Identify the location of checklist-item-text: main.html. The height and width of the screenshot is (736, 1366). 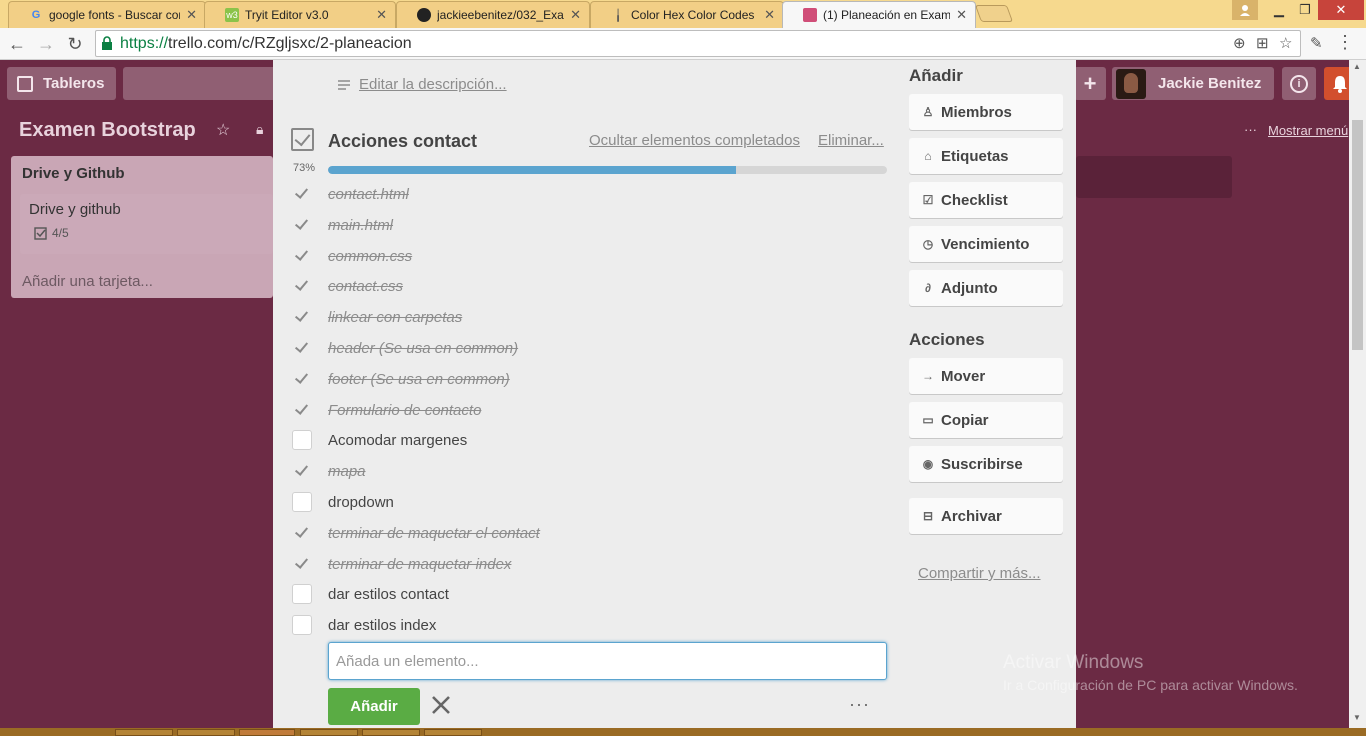
(360, 225).